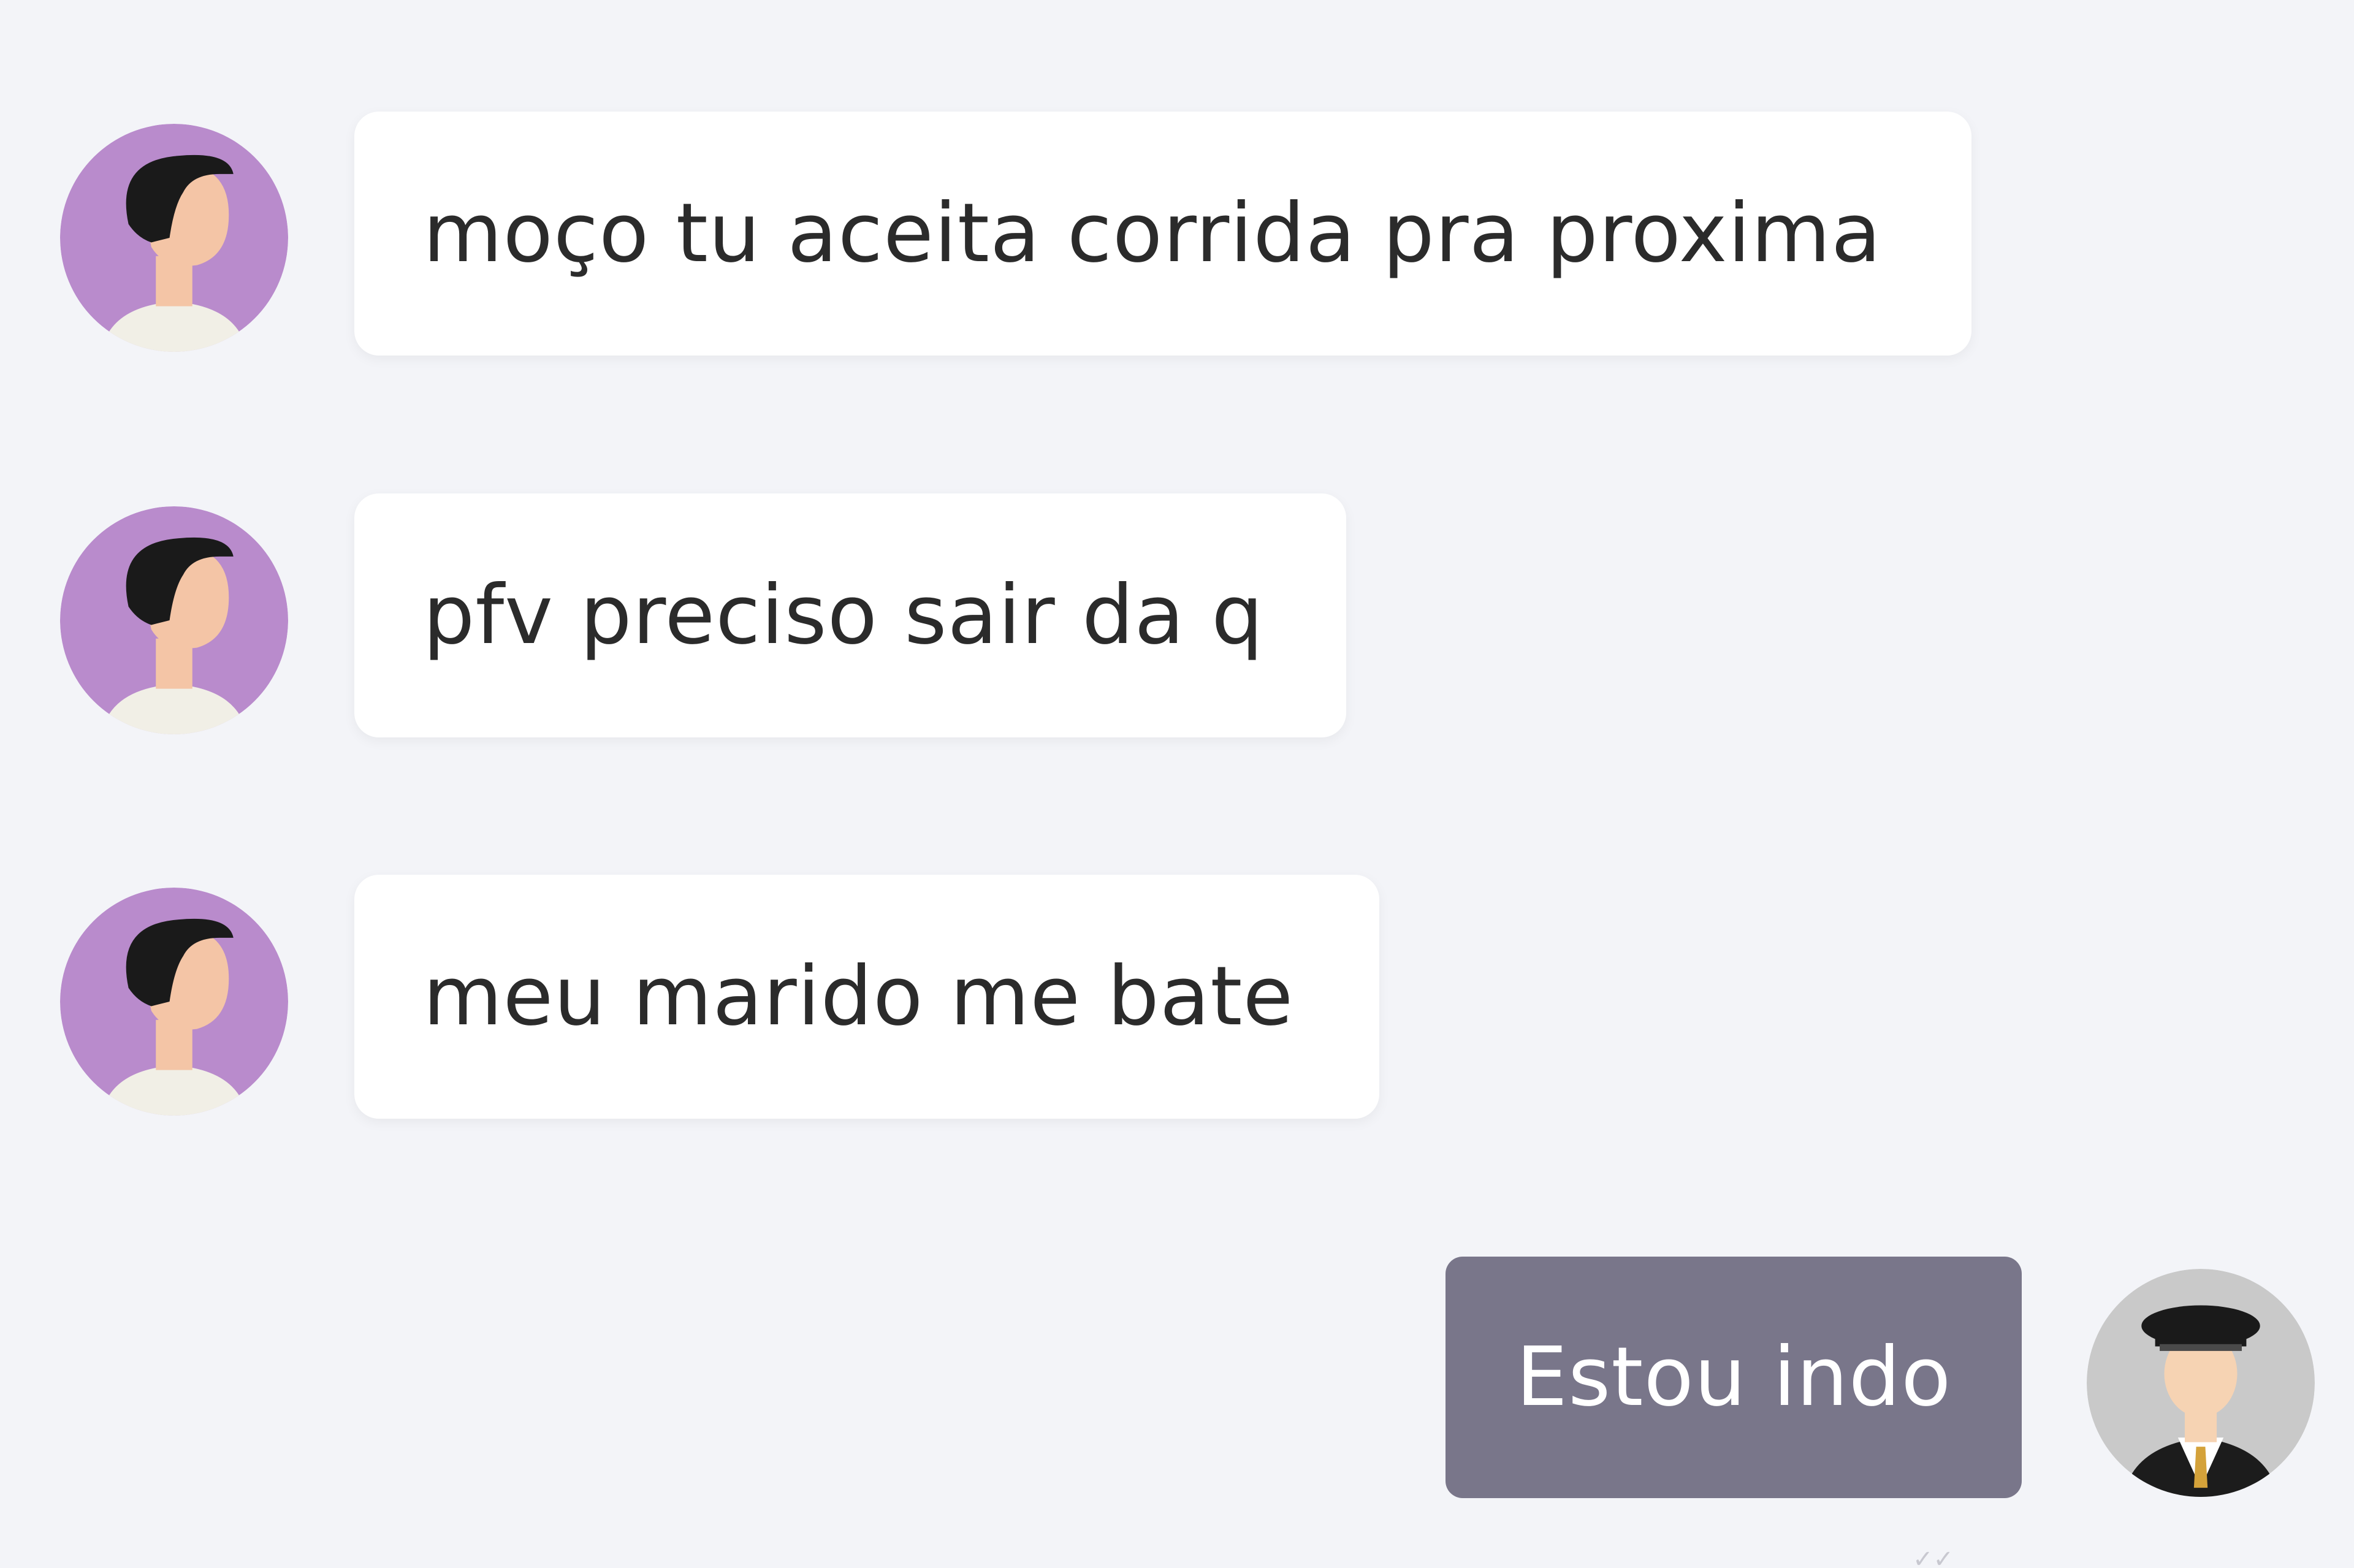  Describe the element at coordinates (843, 616) in the screenshot. I see `message-text: pfv preciso sair da q` at that location.